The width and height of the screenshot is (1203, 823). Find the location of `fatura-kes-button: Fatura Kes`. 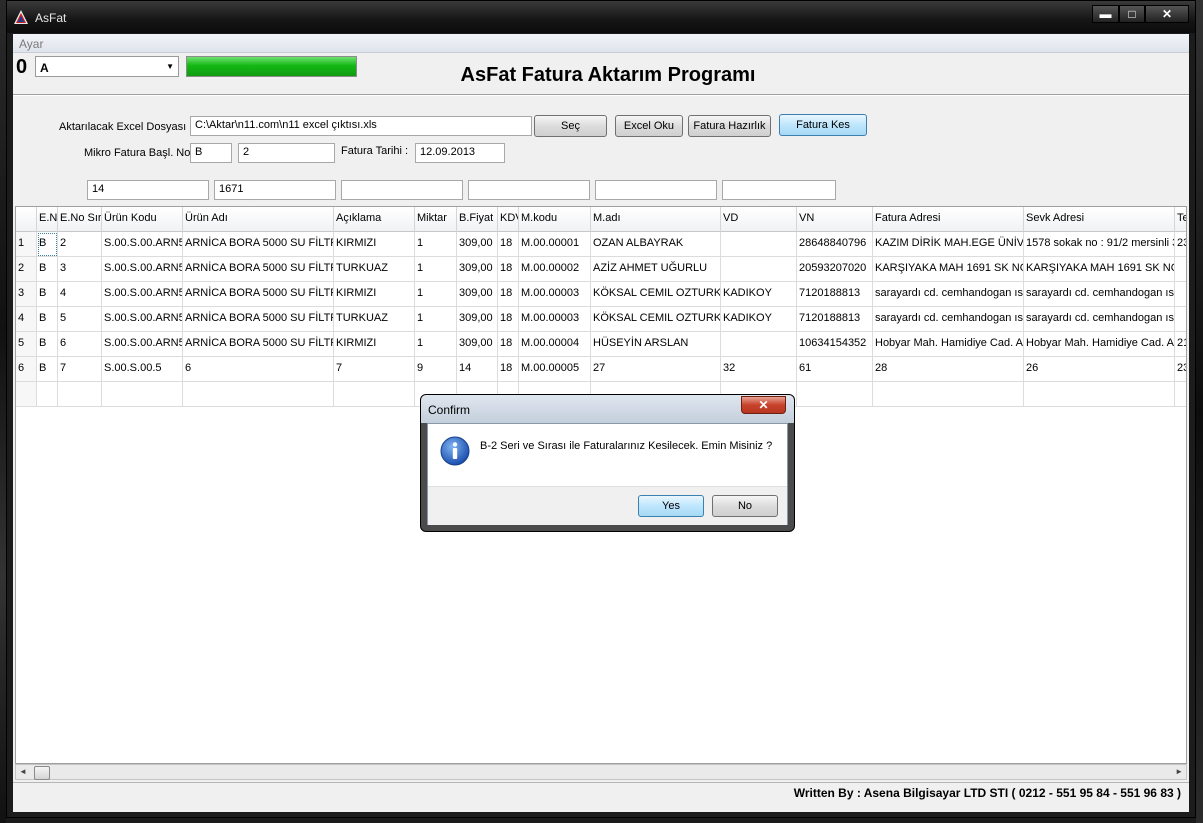

fatura-kes-button: Fatura Kes is located at coordinates (823, 125).